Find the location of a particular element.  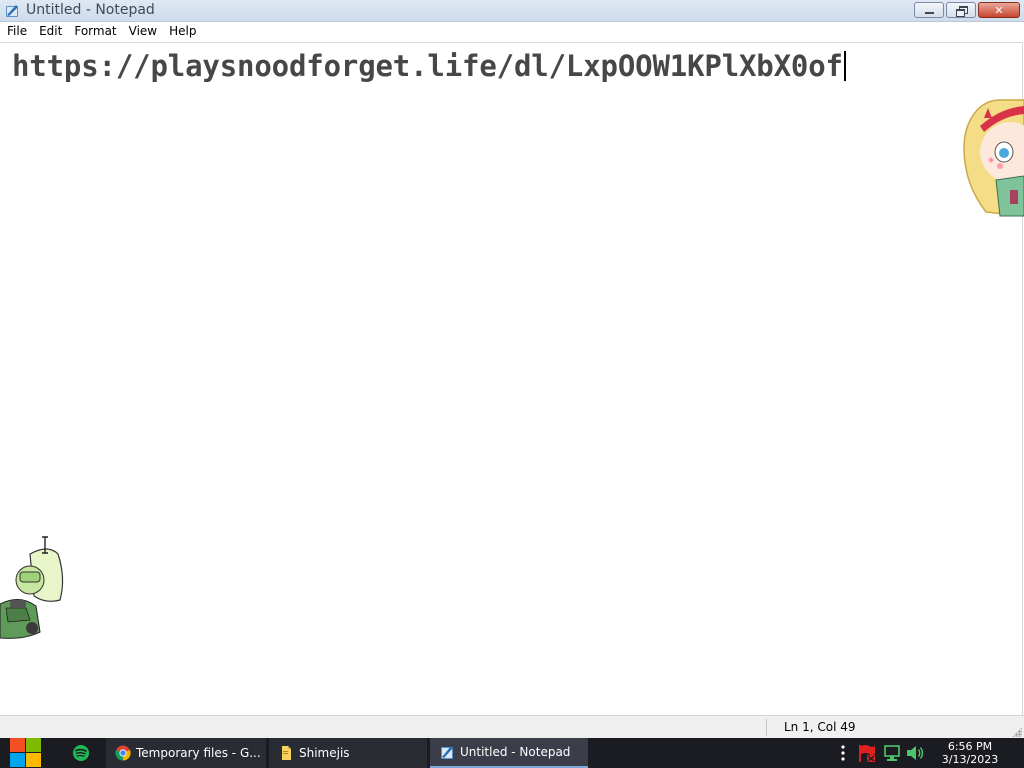

restore-icon is located at coordinates (961, 11).